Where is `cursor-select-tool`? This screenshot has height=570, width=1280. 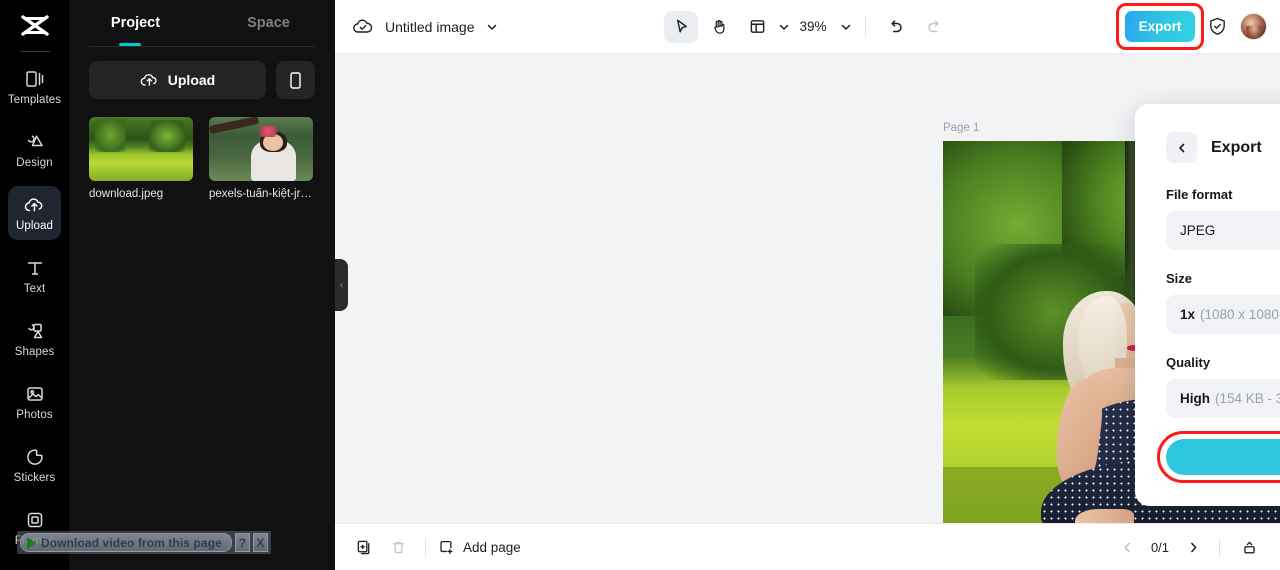
cursor-select-tool is located at coordinates (681, 26).